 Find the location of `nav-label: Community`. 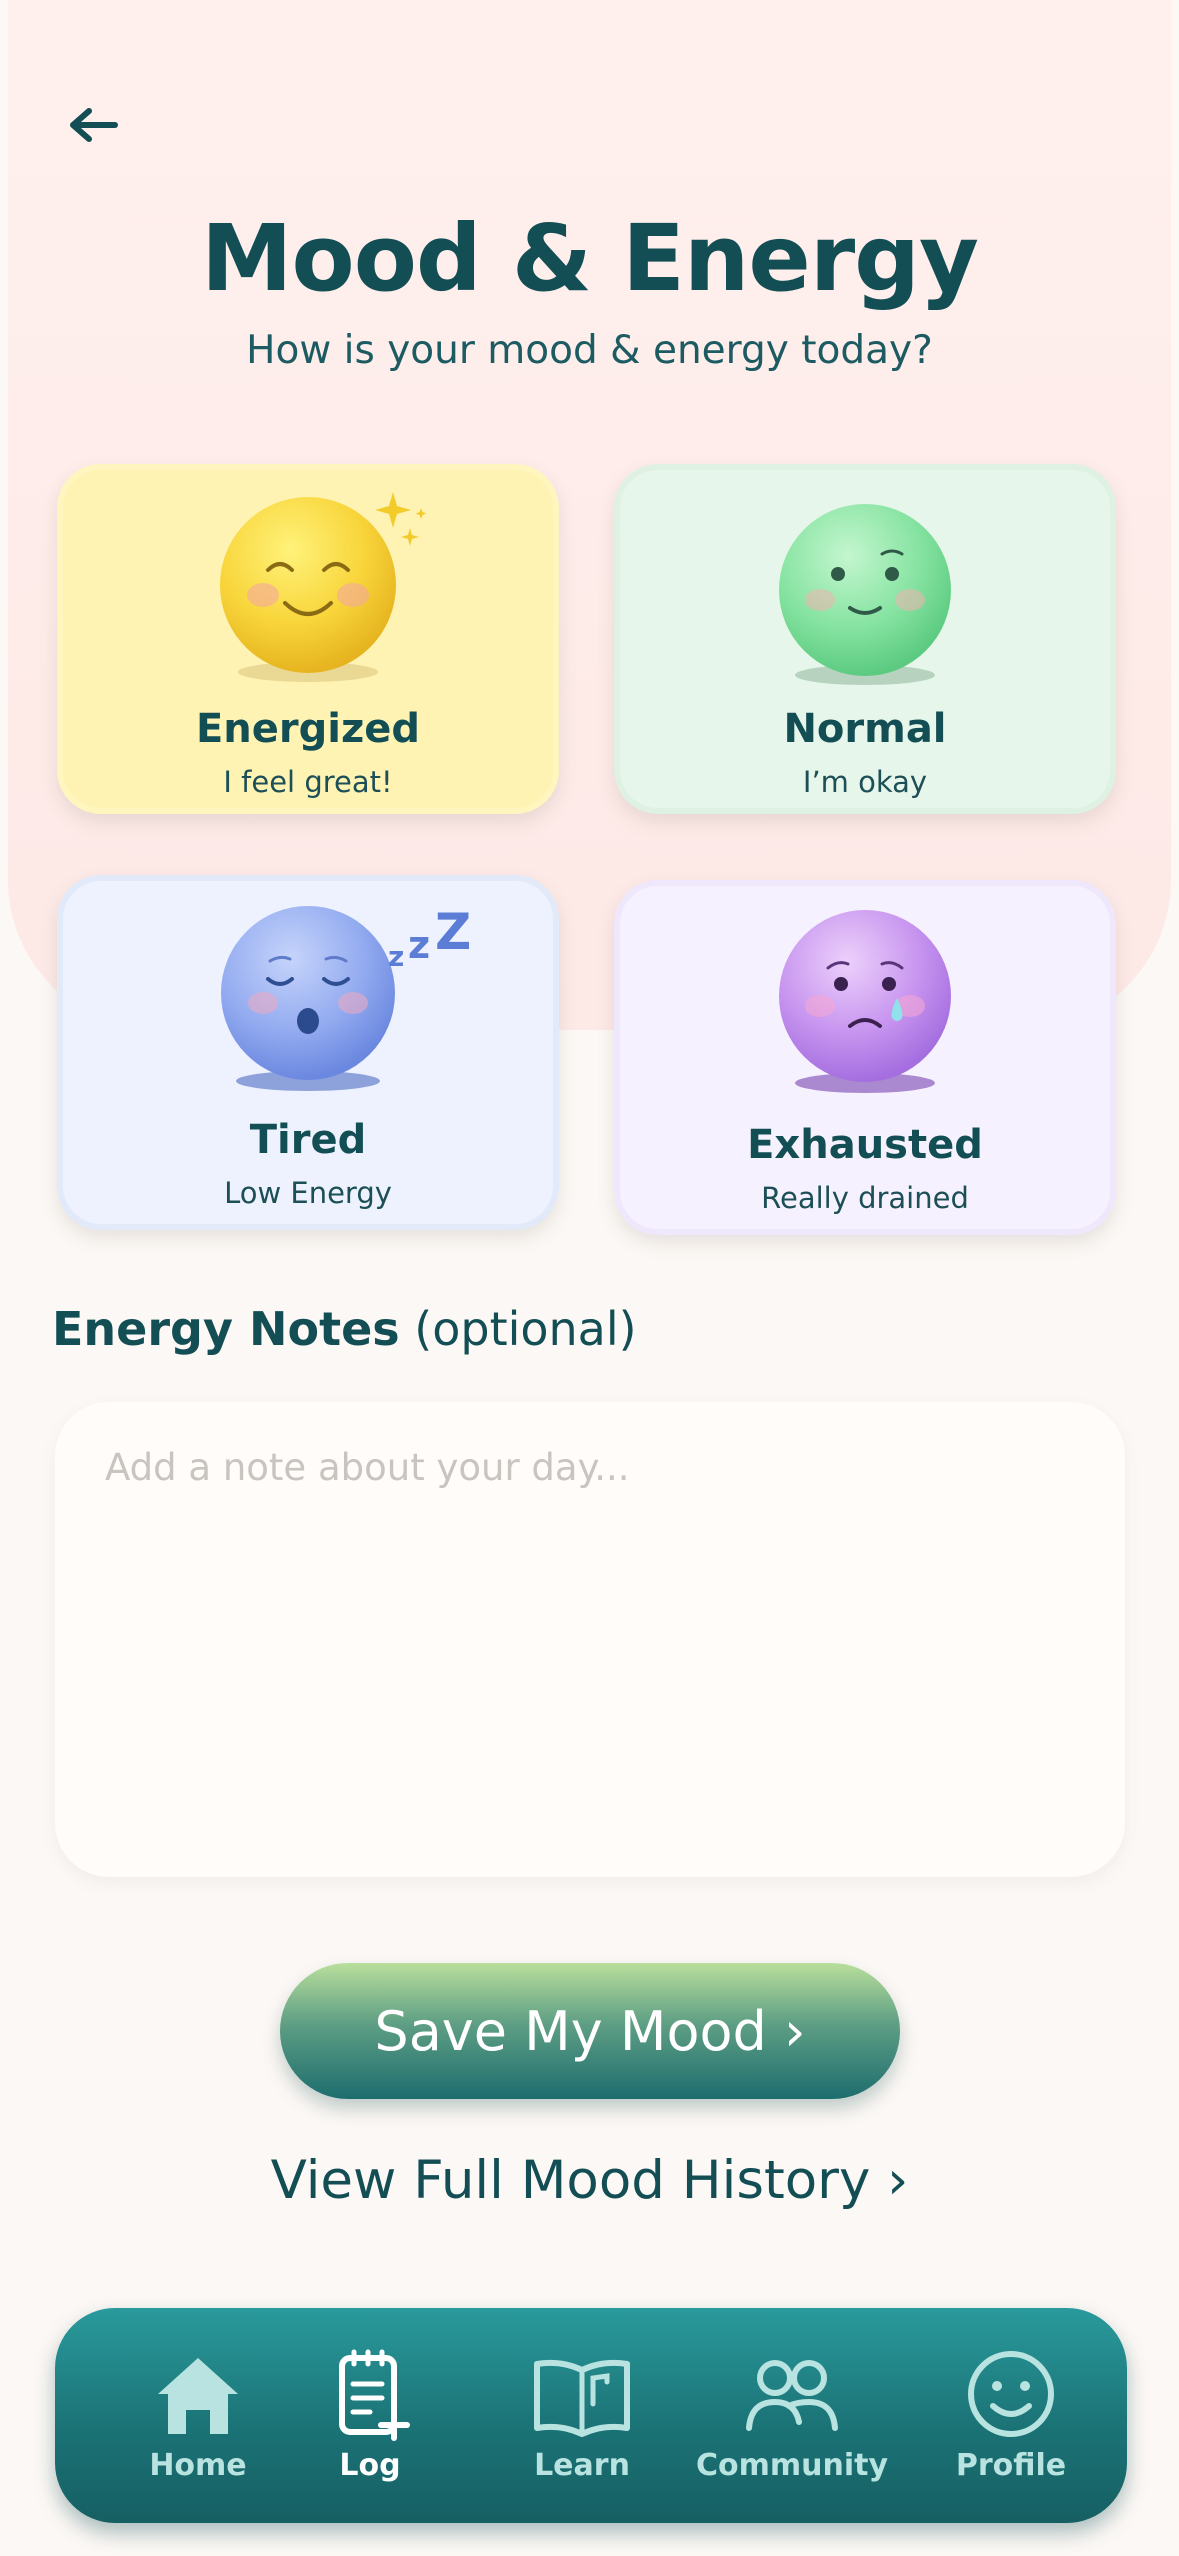

nav-label: Community is located at coordinates (792, 2465).